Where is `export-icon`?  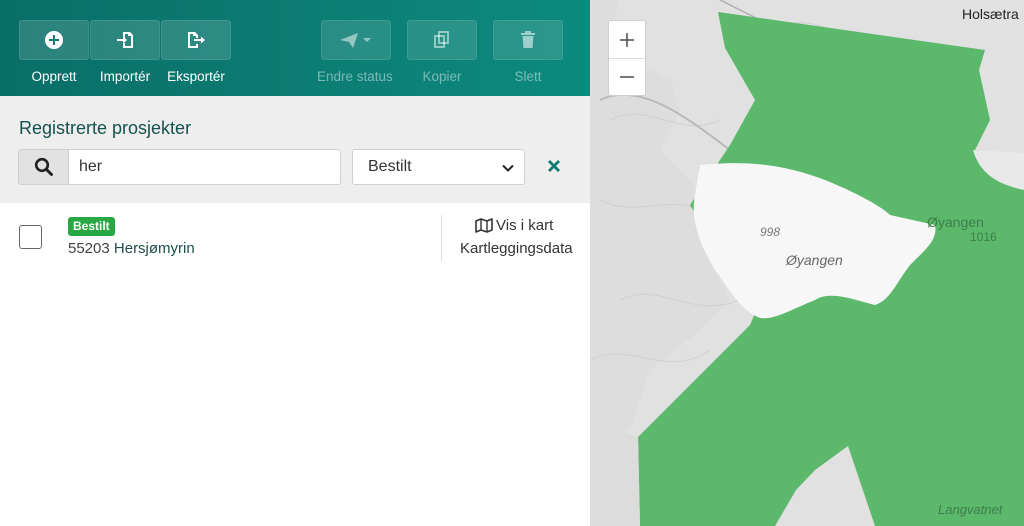
export-icon is located at coordinates (196, 40).